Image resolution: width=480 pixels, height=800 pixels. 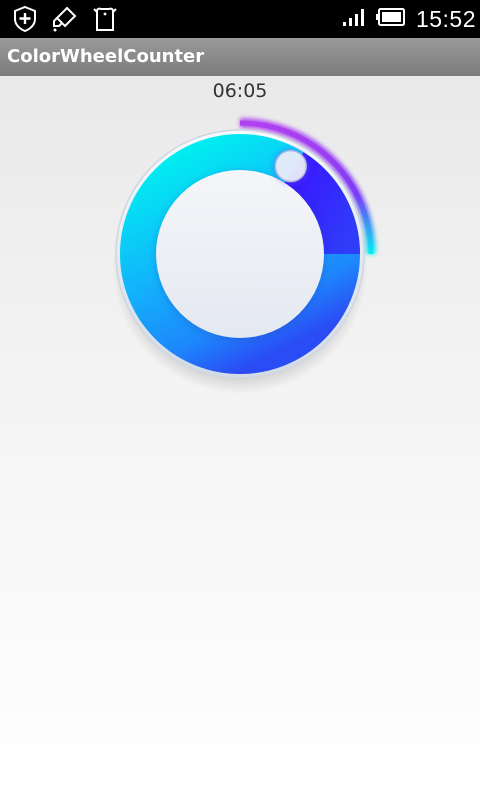 I want to click on wheel-face, so click(x=240, y=254).